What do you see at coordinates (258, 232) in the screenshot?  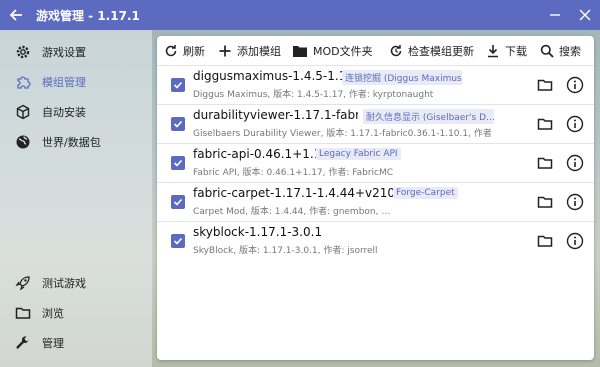 I see `mod-name: skyblock-1.17.1-3.0.1` at bounding box center [258, 232].